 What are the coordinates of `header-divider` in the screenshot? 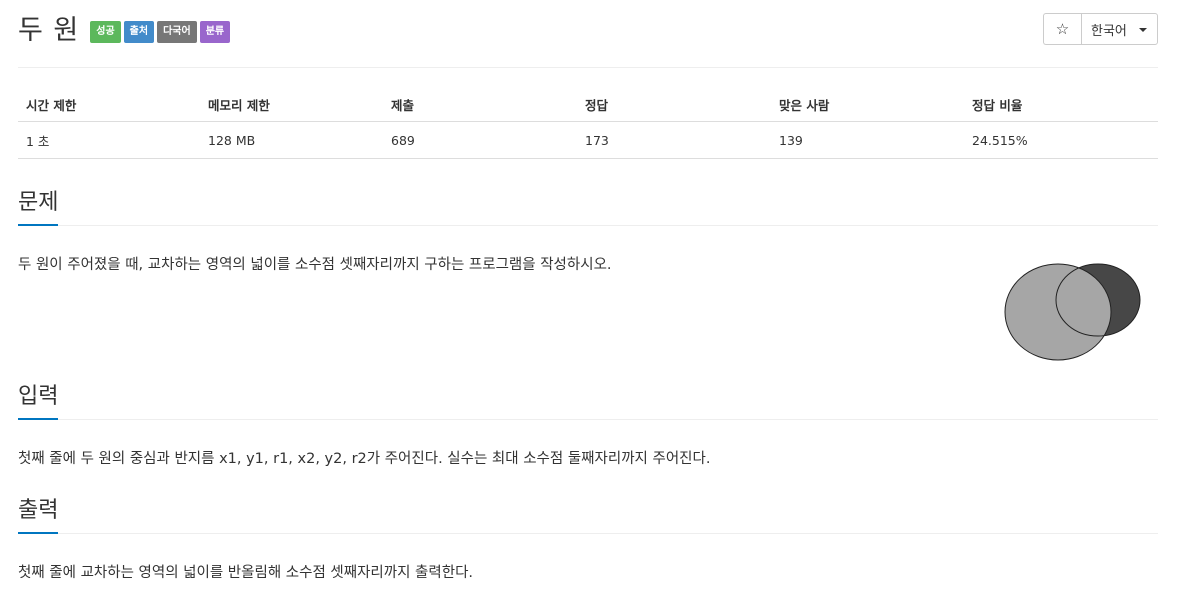 It's located at (588, 67).